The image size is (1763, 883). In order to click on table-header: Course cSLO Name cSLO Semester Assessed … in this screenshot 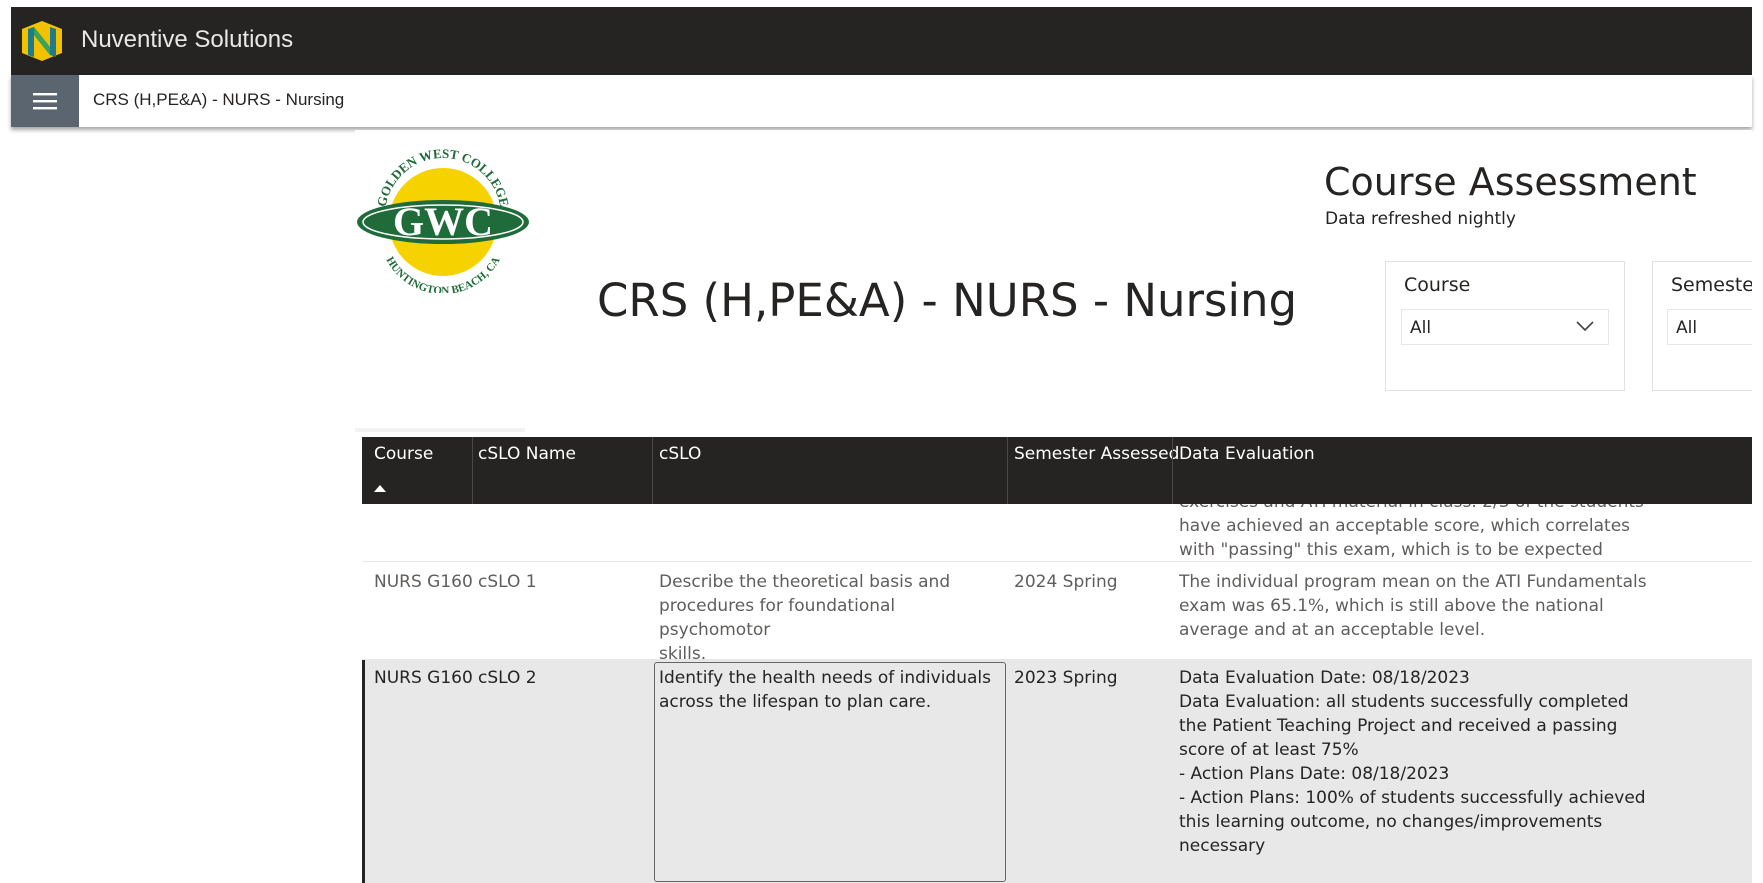, I will do `click(1057, 470)`.